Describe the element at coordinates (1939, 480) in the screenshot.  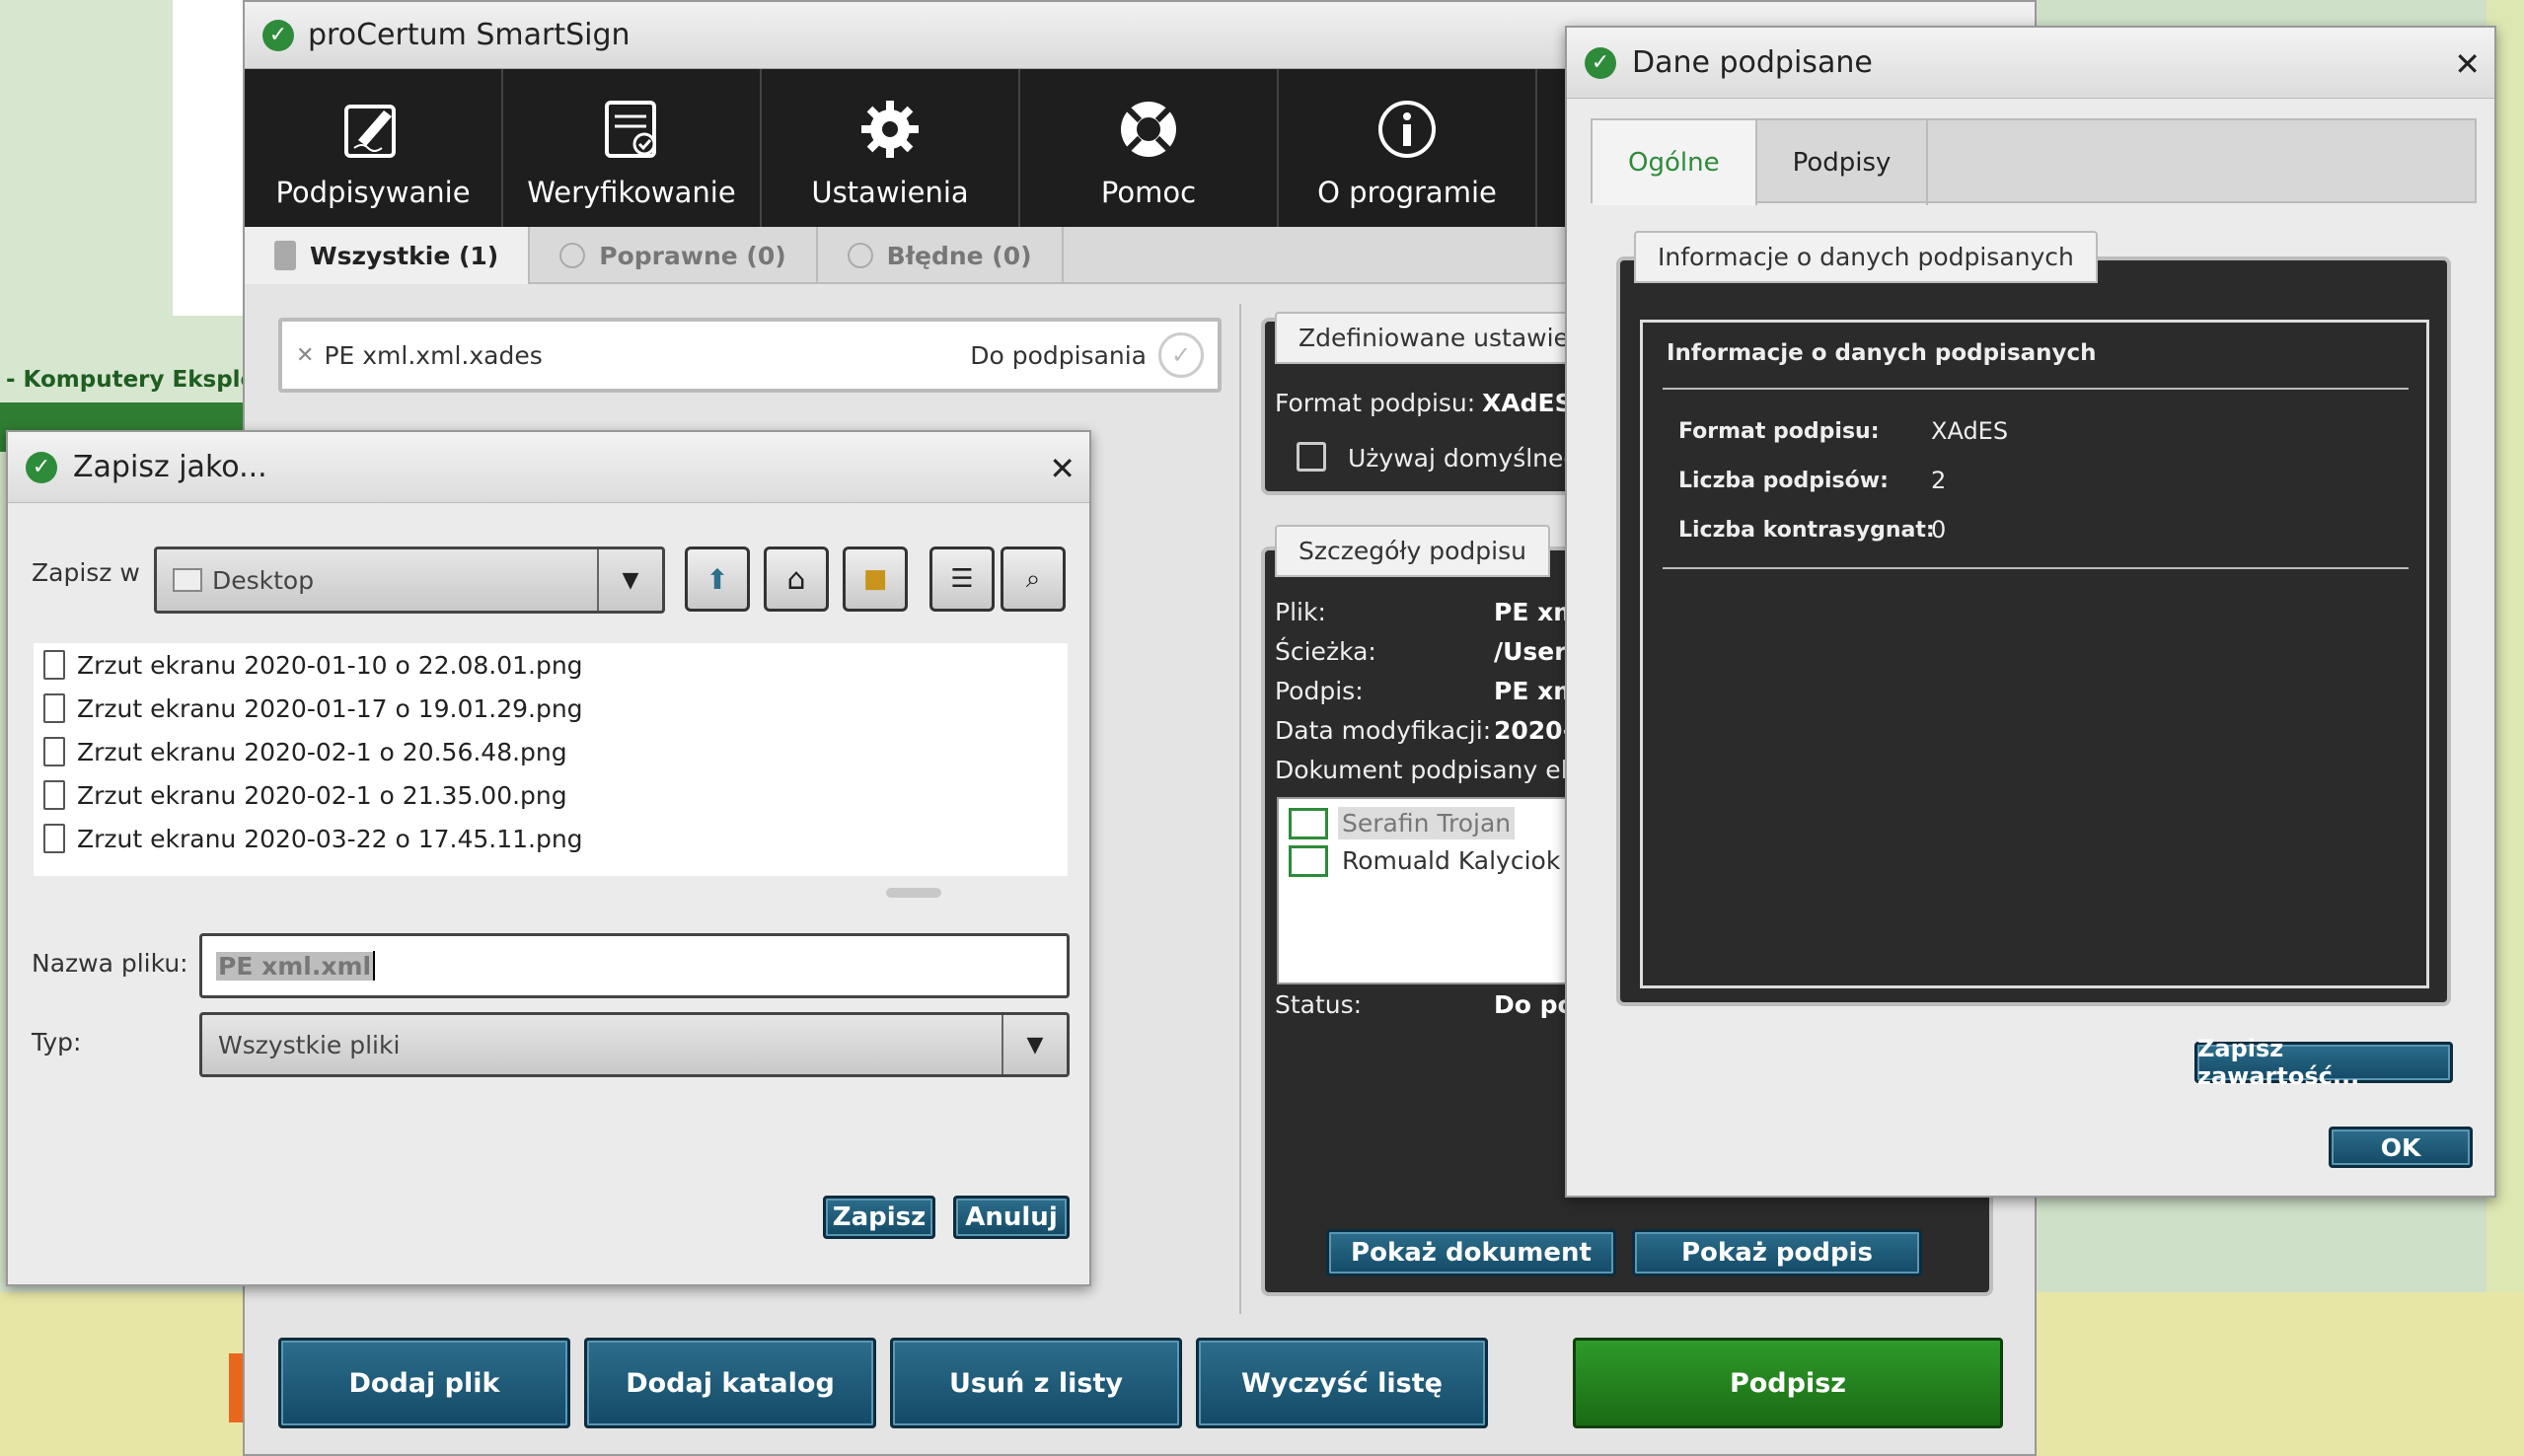
I see `info-value: 2` at that location.